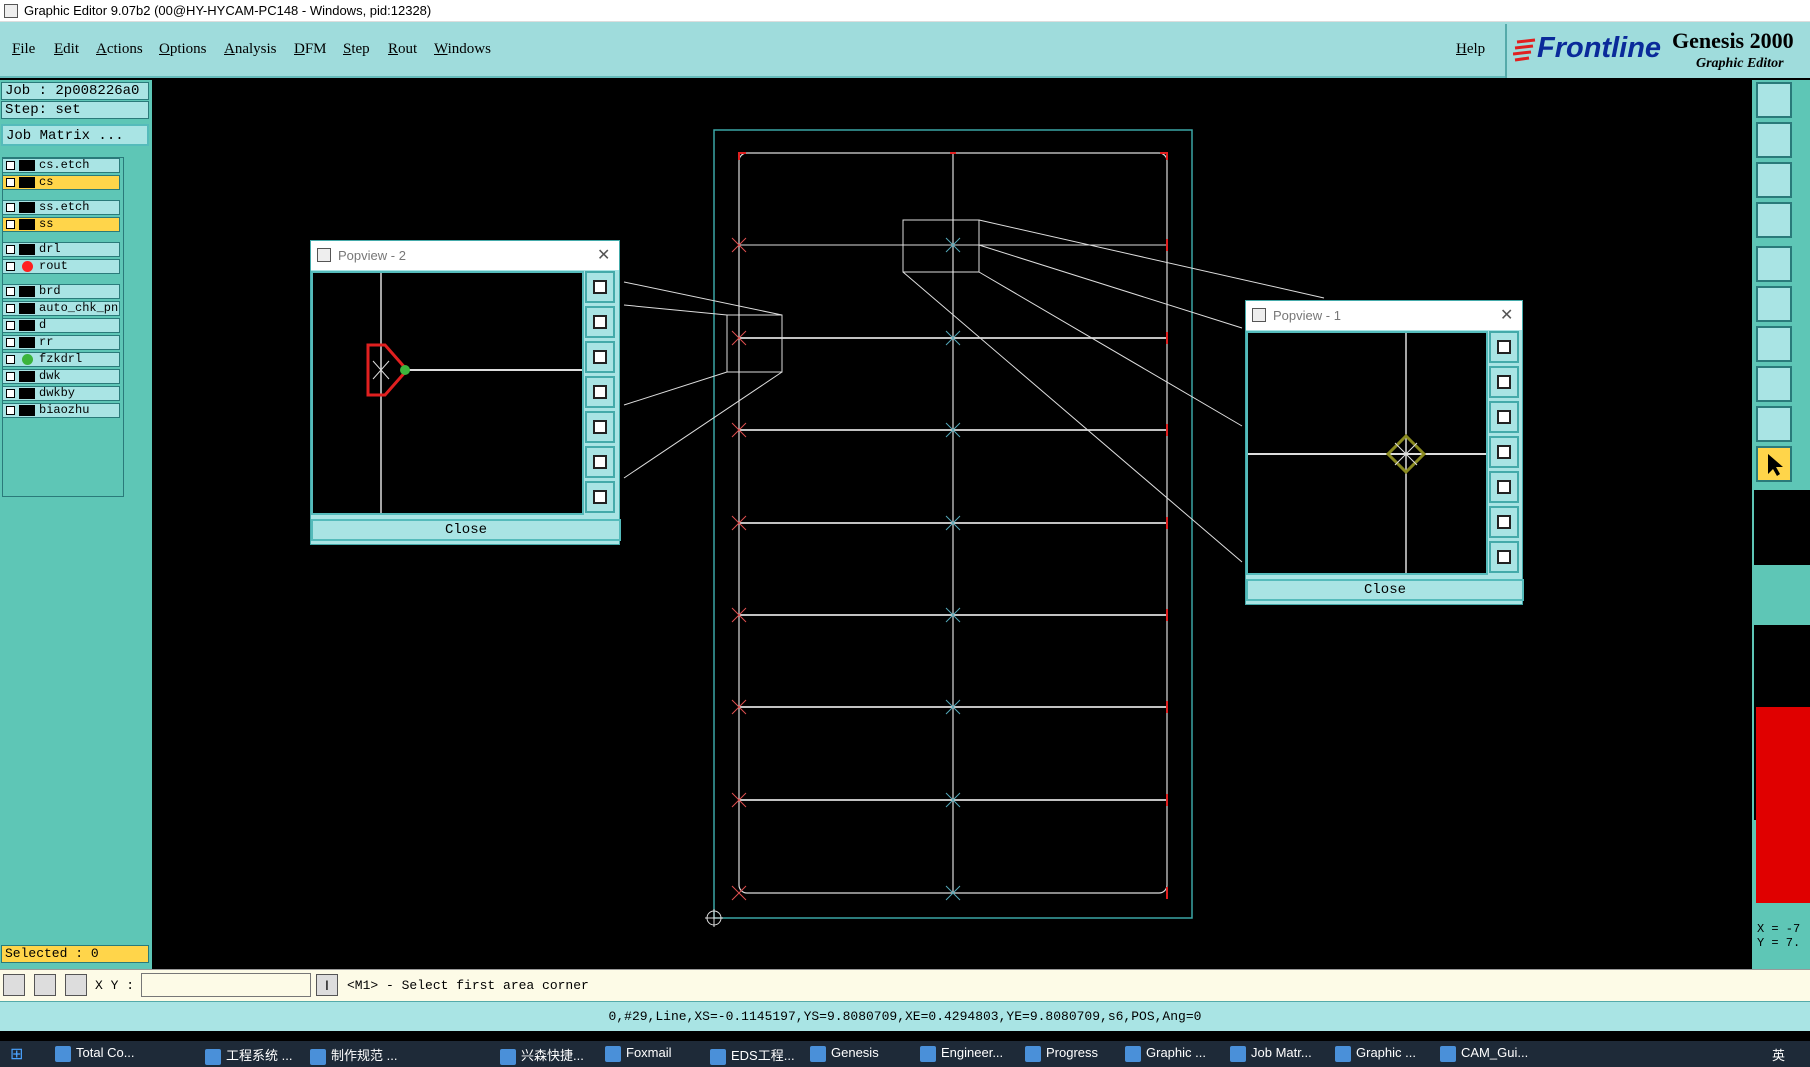 The width and height of the screenshot is (1810, 1067). I want to click on menu-file: File, so click(23, 49).